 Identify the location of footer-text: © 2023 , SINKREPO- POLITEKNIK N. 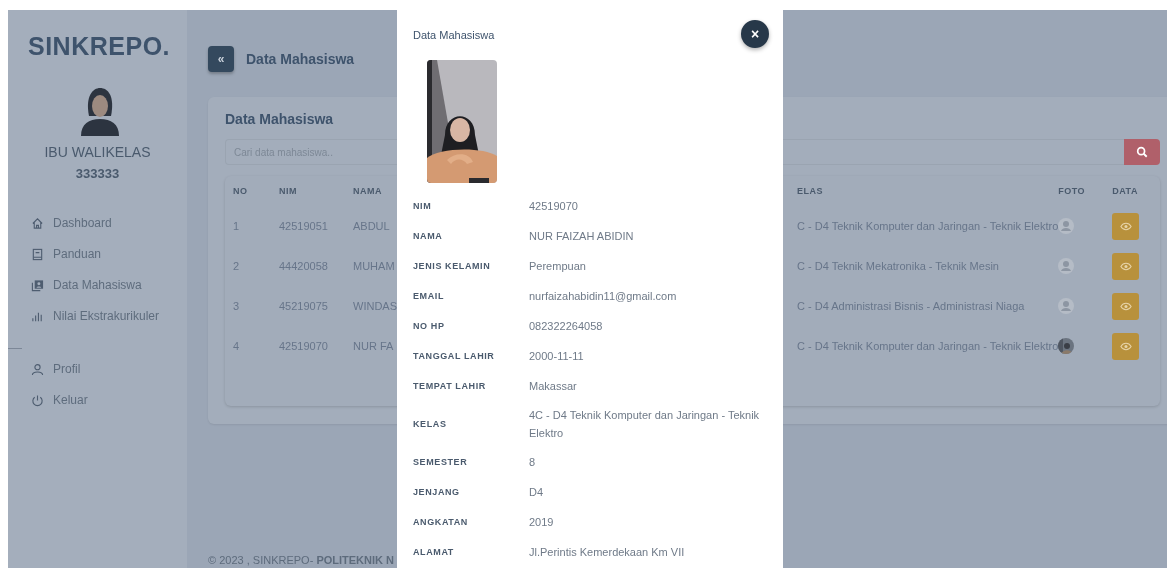
(301, 561).